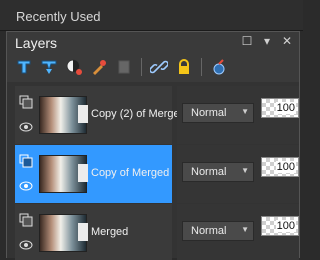  I want to click on new-mask-layer-icon, so click(99, 67).